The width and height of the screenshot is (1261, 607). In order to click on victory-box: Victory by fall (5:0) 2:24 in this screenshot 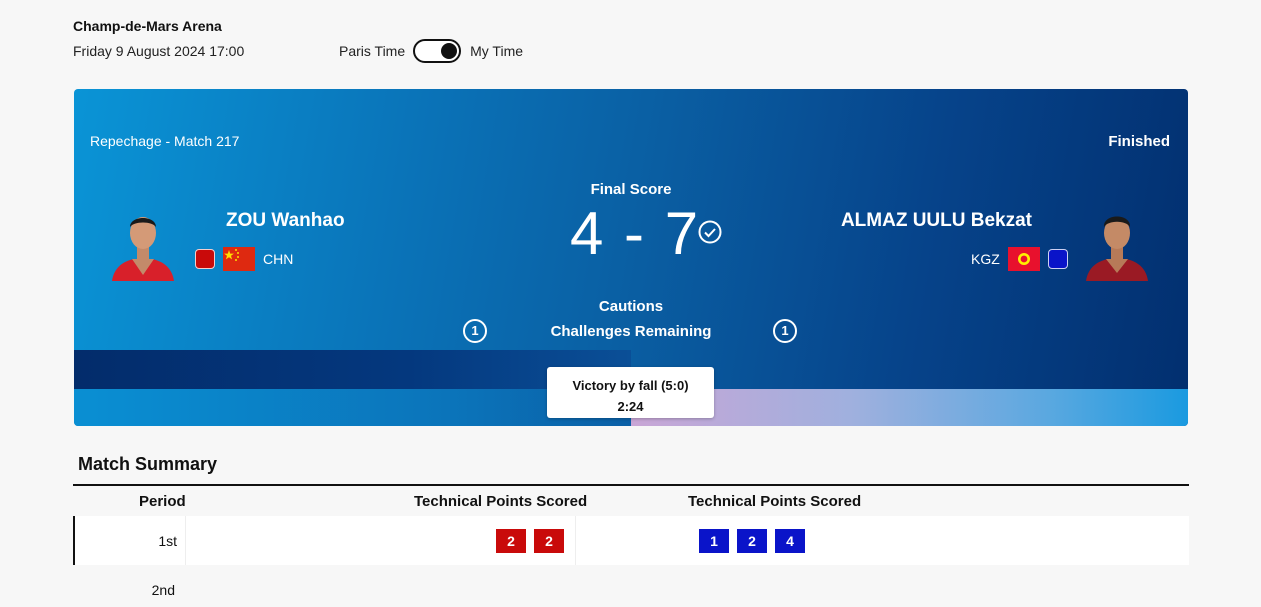, I will do `click(630, 392)`.